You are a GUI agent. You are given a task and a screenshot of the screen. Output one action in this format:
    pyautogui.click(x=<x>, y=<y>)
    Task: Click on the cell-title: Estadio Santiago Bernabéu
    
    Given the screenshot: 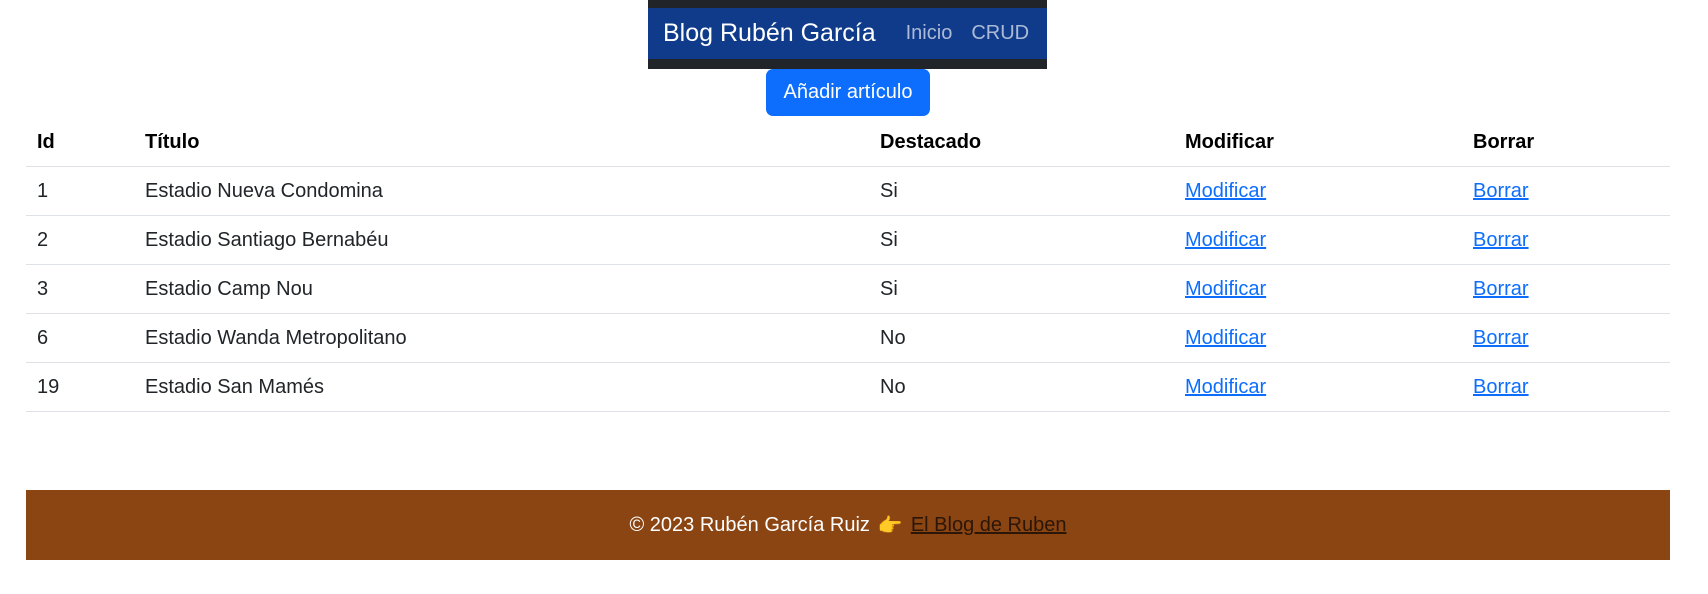 What is the action you would take?
    pyautogui.click(x=501, y=240)
    